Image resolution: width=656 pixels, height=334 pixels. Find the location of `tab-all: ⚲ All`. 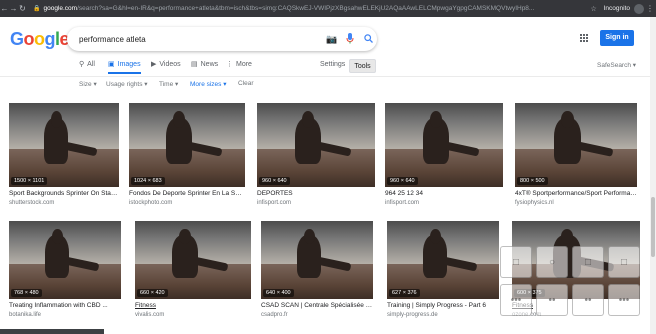

tab-all: ⚲ All is located at coordinates (87, 64).